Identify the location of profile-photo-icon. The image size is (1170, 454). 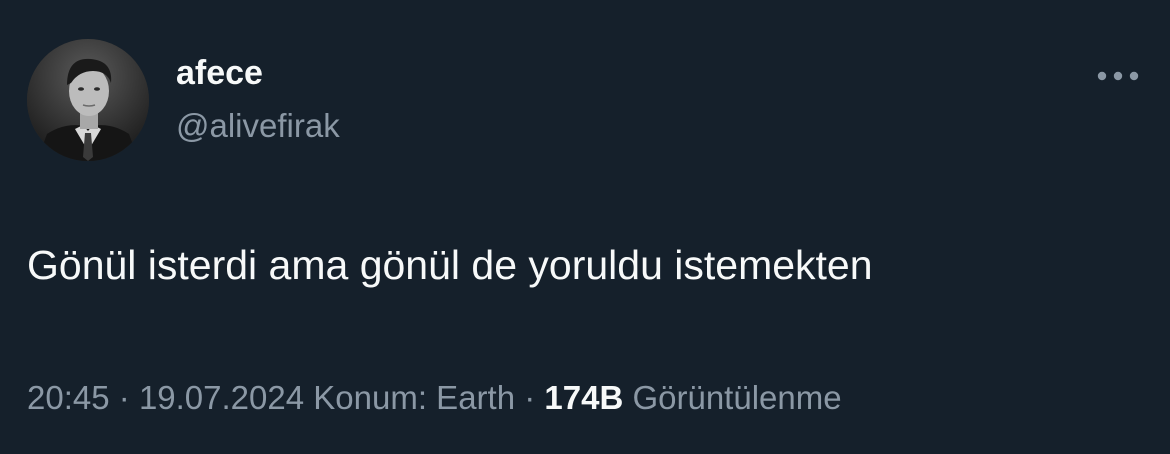
(88, 100).